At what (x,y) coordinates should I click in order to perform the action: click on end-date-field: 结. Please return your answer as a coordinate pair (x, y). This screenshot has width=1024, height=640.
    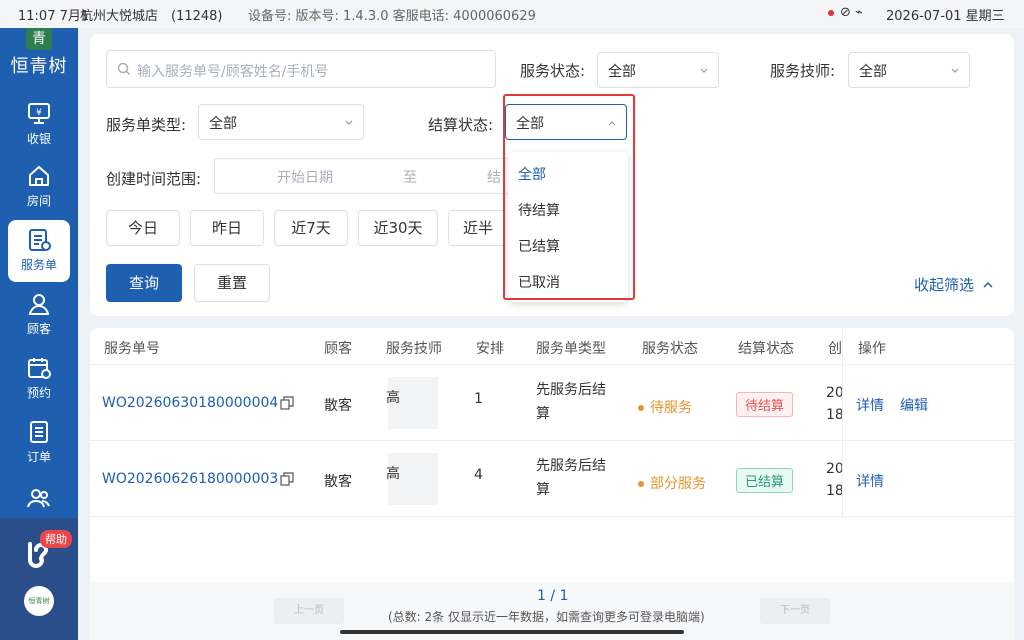
    Looking at the image, I should click on (494, 177).